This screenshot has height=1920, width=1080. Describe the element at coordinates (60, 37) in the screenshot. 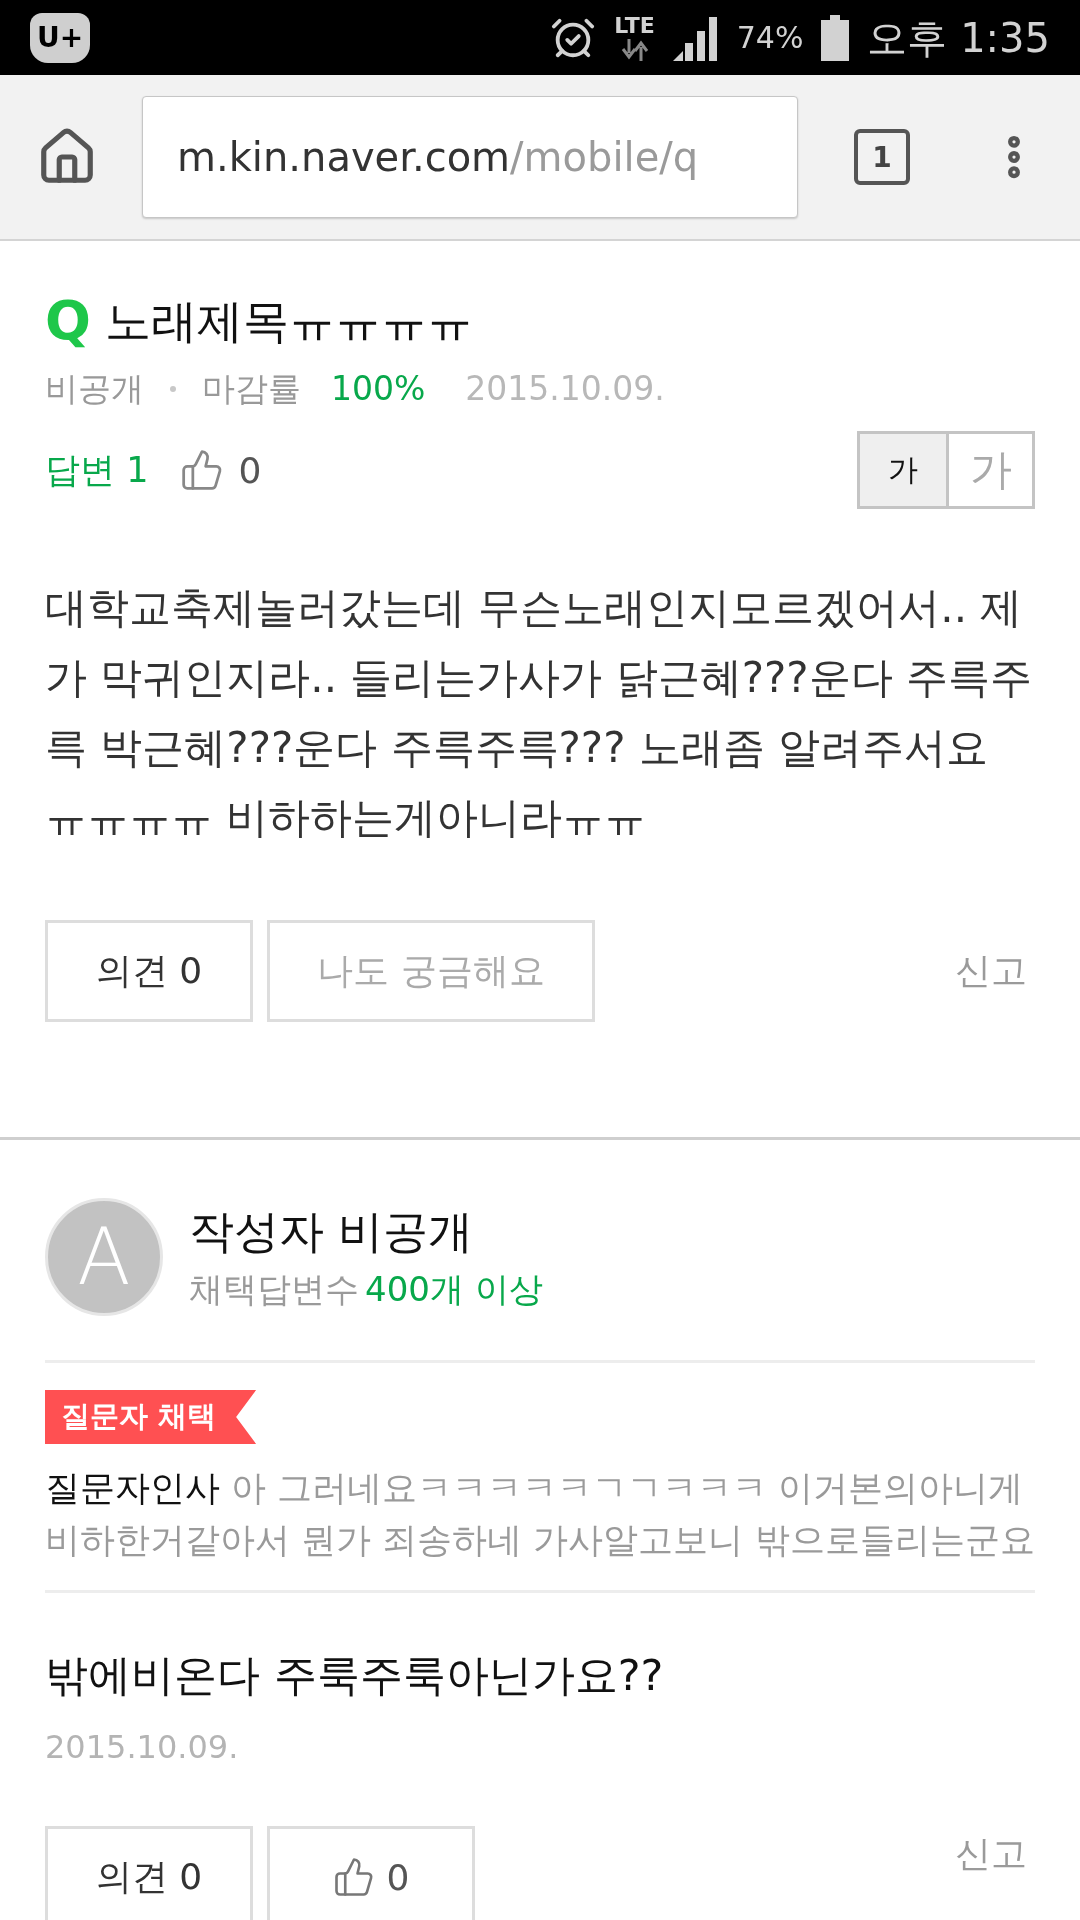

I see `carrier-logo: U+` at that location.